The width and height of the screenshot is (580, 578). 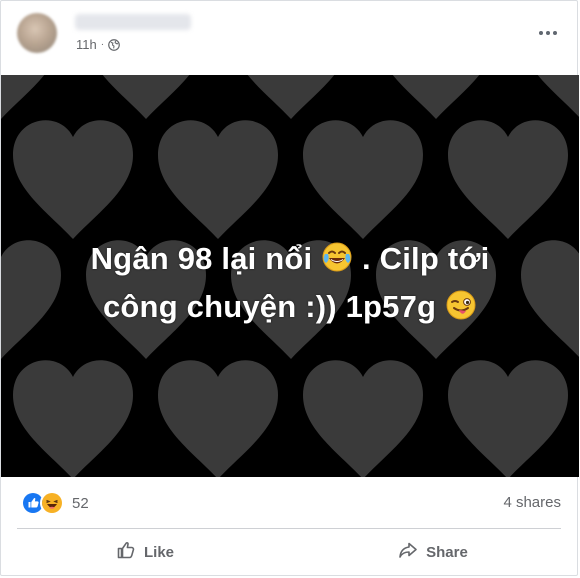 What do you see at coordinates (269, 306) in the screenshot?
I see `caption-line-2-text: công chuyện :)) 1p57g` at bounding box center [269, 306].